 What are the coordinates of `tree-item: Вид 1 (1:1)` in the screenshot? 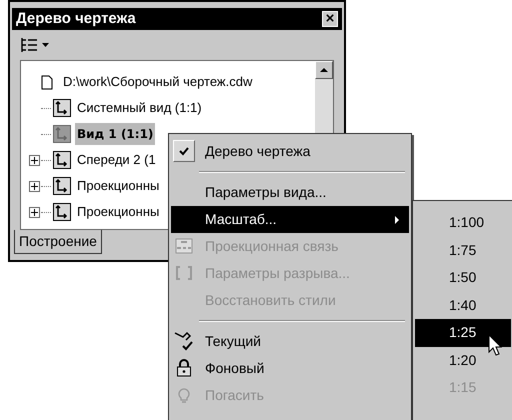 It's located at (115, 134).